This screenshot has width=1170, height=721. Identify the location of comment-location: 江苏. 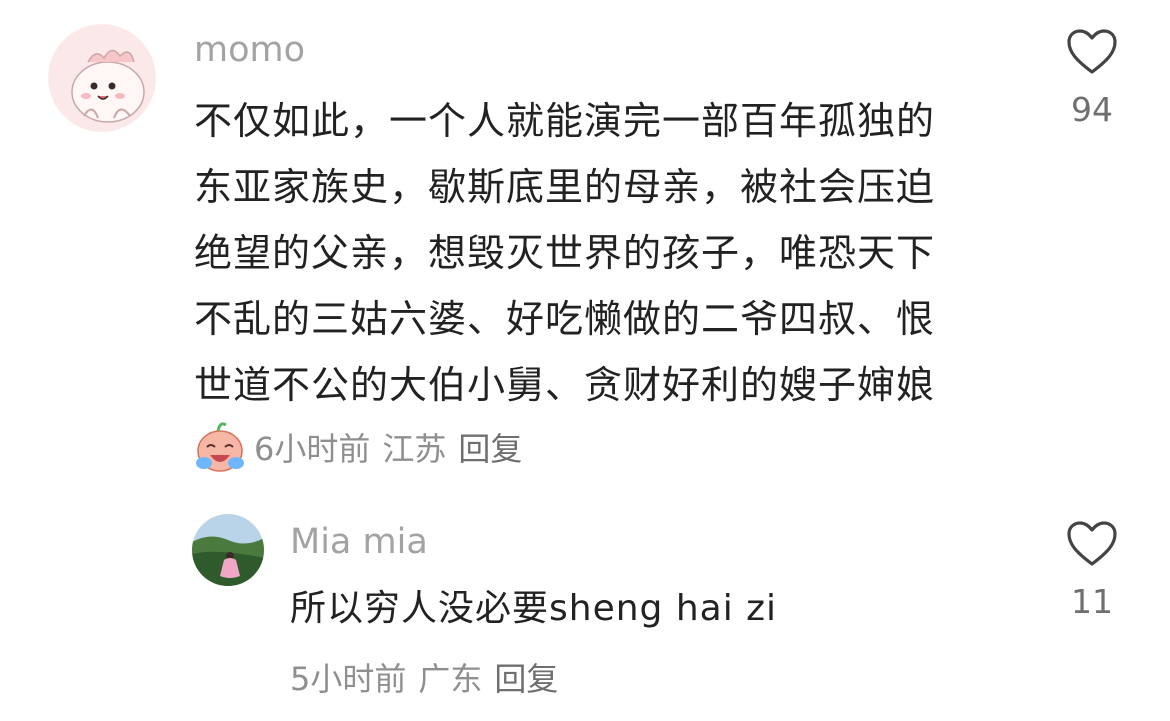
(414, 449).